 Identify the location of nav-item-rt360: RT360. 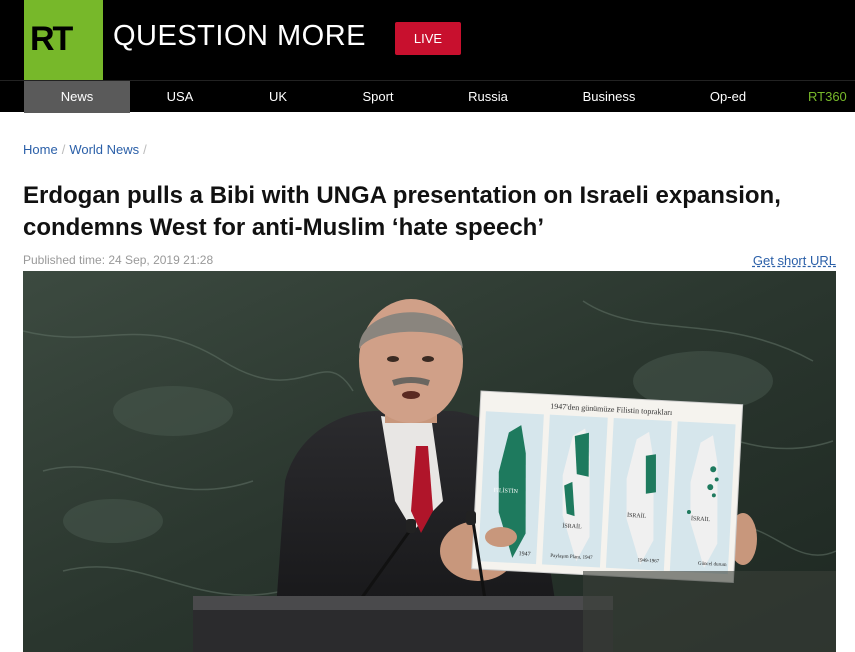
(831, 97).